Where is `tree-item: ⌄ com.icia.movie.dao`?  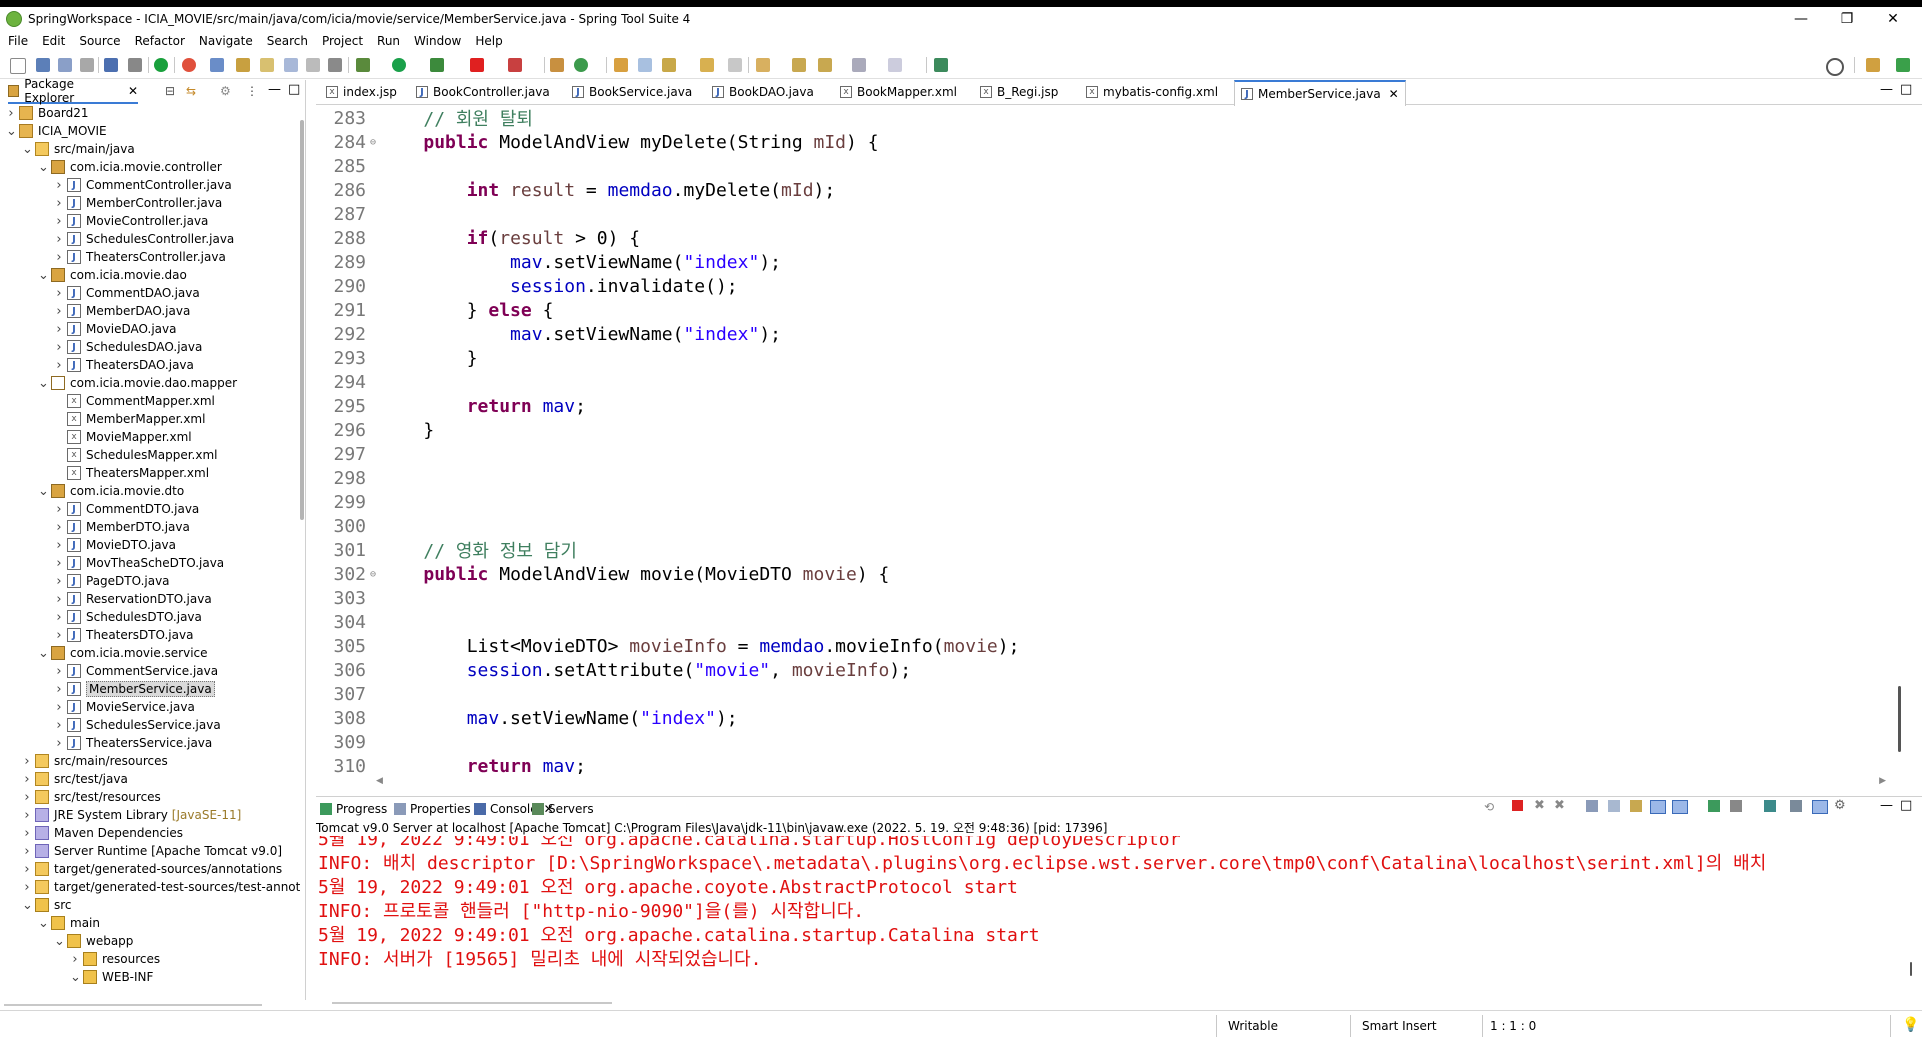
tree-item: ⌄ com.icia.movie.dao is located at coordinates (112, 275).